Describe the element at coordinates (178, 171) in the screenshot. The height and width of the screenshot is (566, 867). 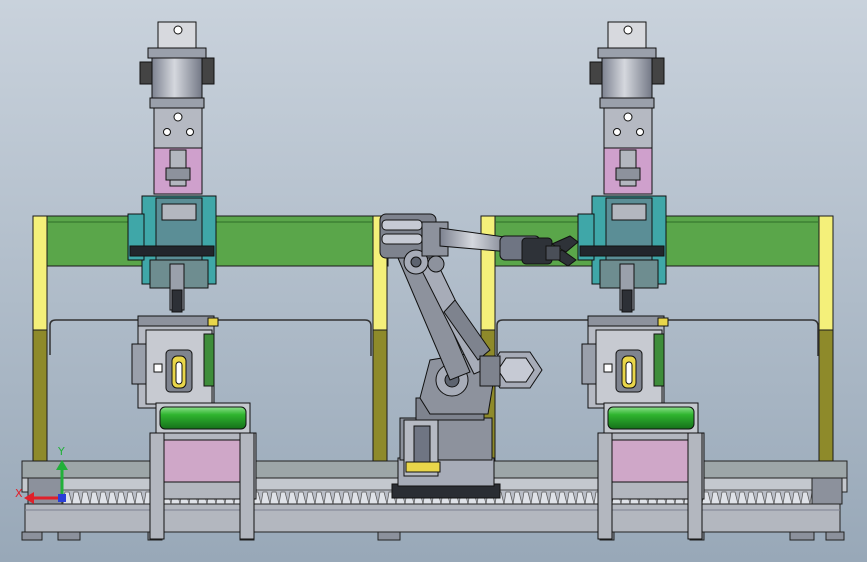
I see `left-pink-block` at that location.